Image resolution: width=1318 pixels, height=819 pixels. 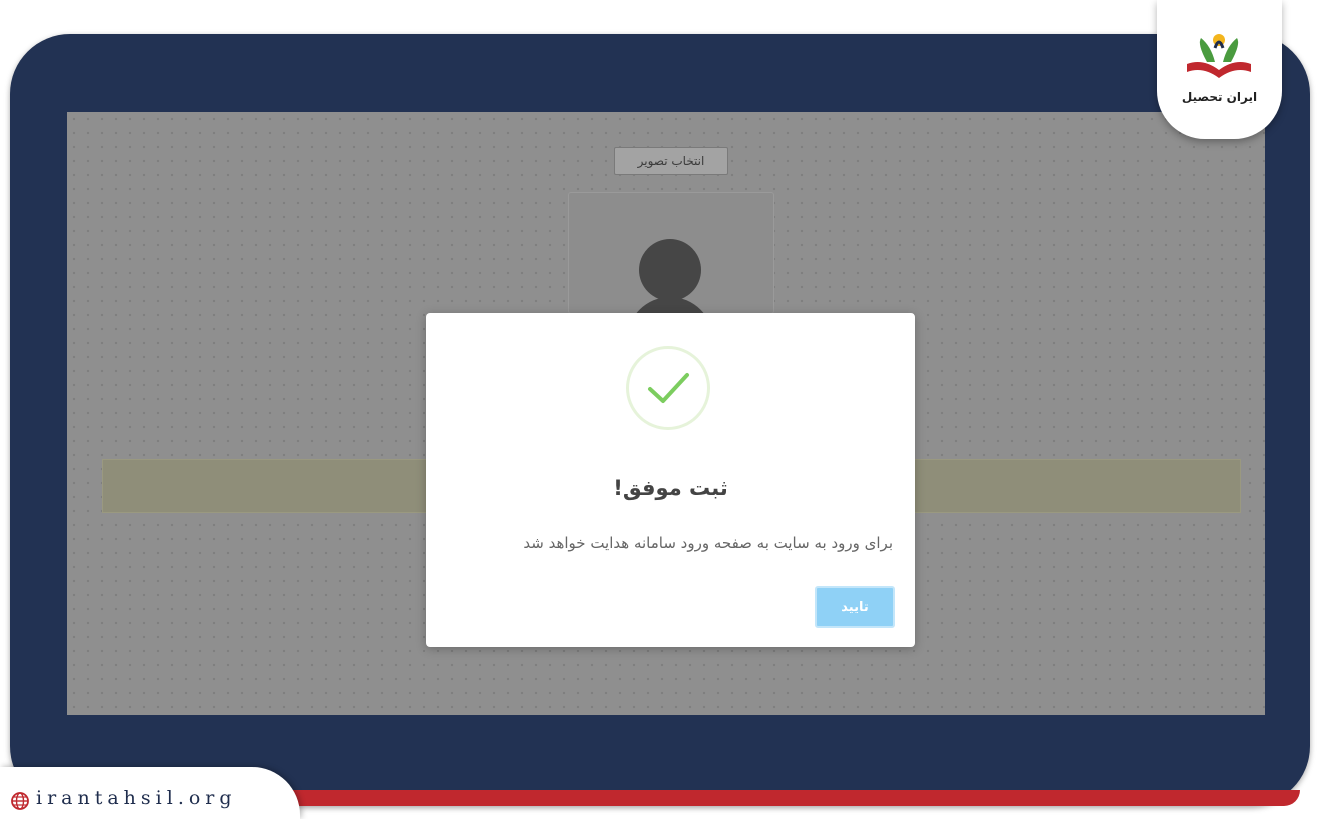 I want to click on success-check-icon, so click(x=668, y=388).